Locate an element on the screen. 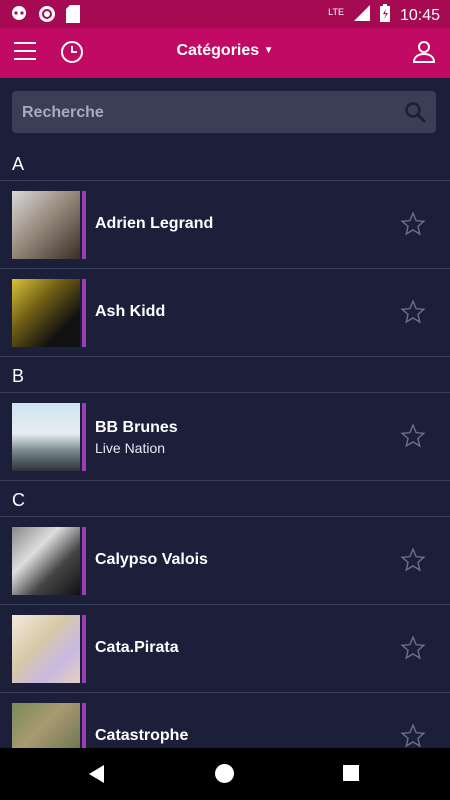  status-bar: LTE 10:45 is located at coordinates (225, 14).